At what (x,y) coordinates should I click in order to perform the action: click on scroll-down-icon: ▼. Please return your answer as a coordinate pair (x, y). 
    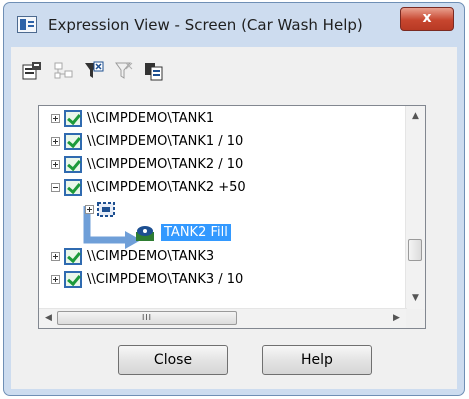
    Looking at the image, I should click on (415, 298).